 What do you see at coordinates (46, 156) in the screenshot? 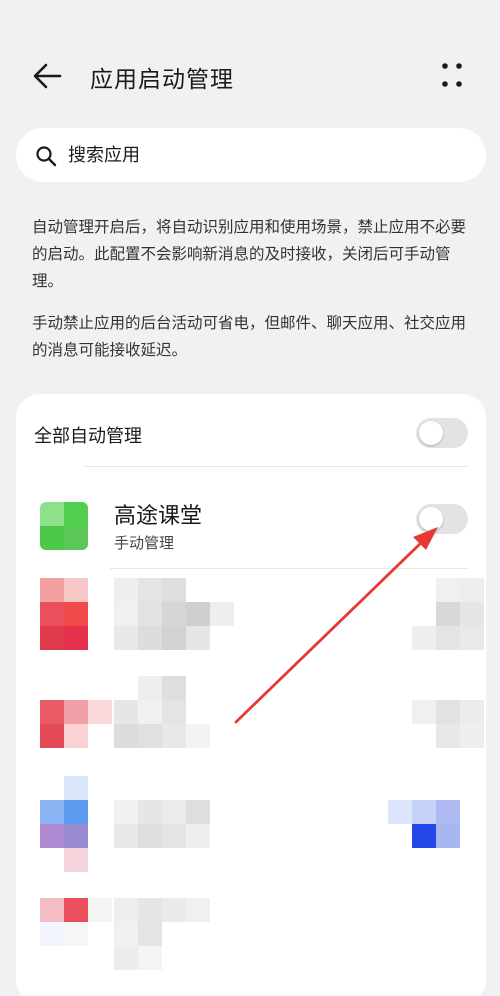
I see `search-icon` at bounding box center [46, 156].